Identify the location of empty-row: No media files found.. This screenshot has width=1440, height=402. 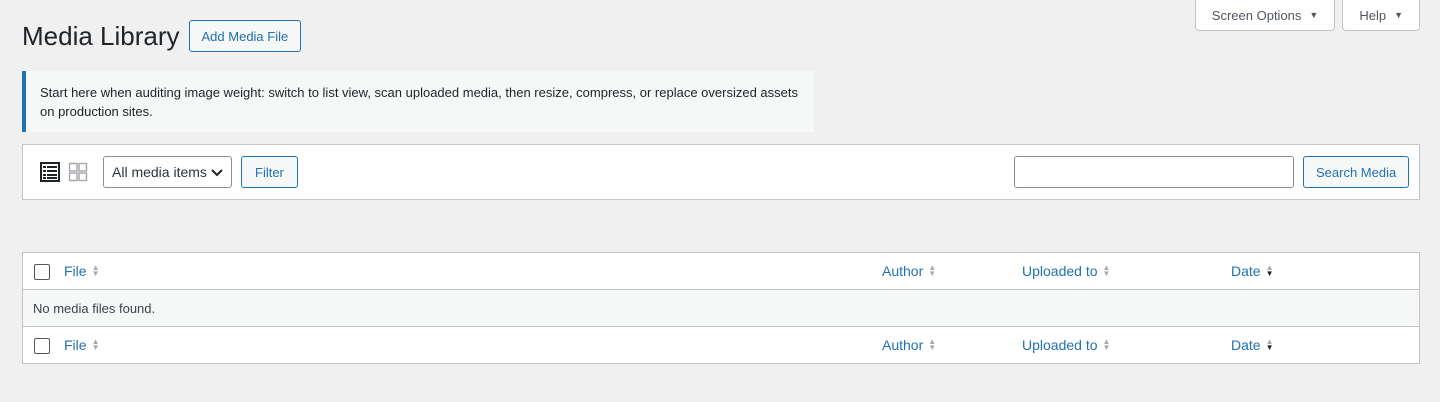
(721, 308).